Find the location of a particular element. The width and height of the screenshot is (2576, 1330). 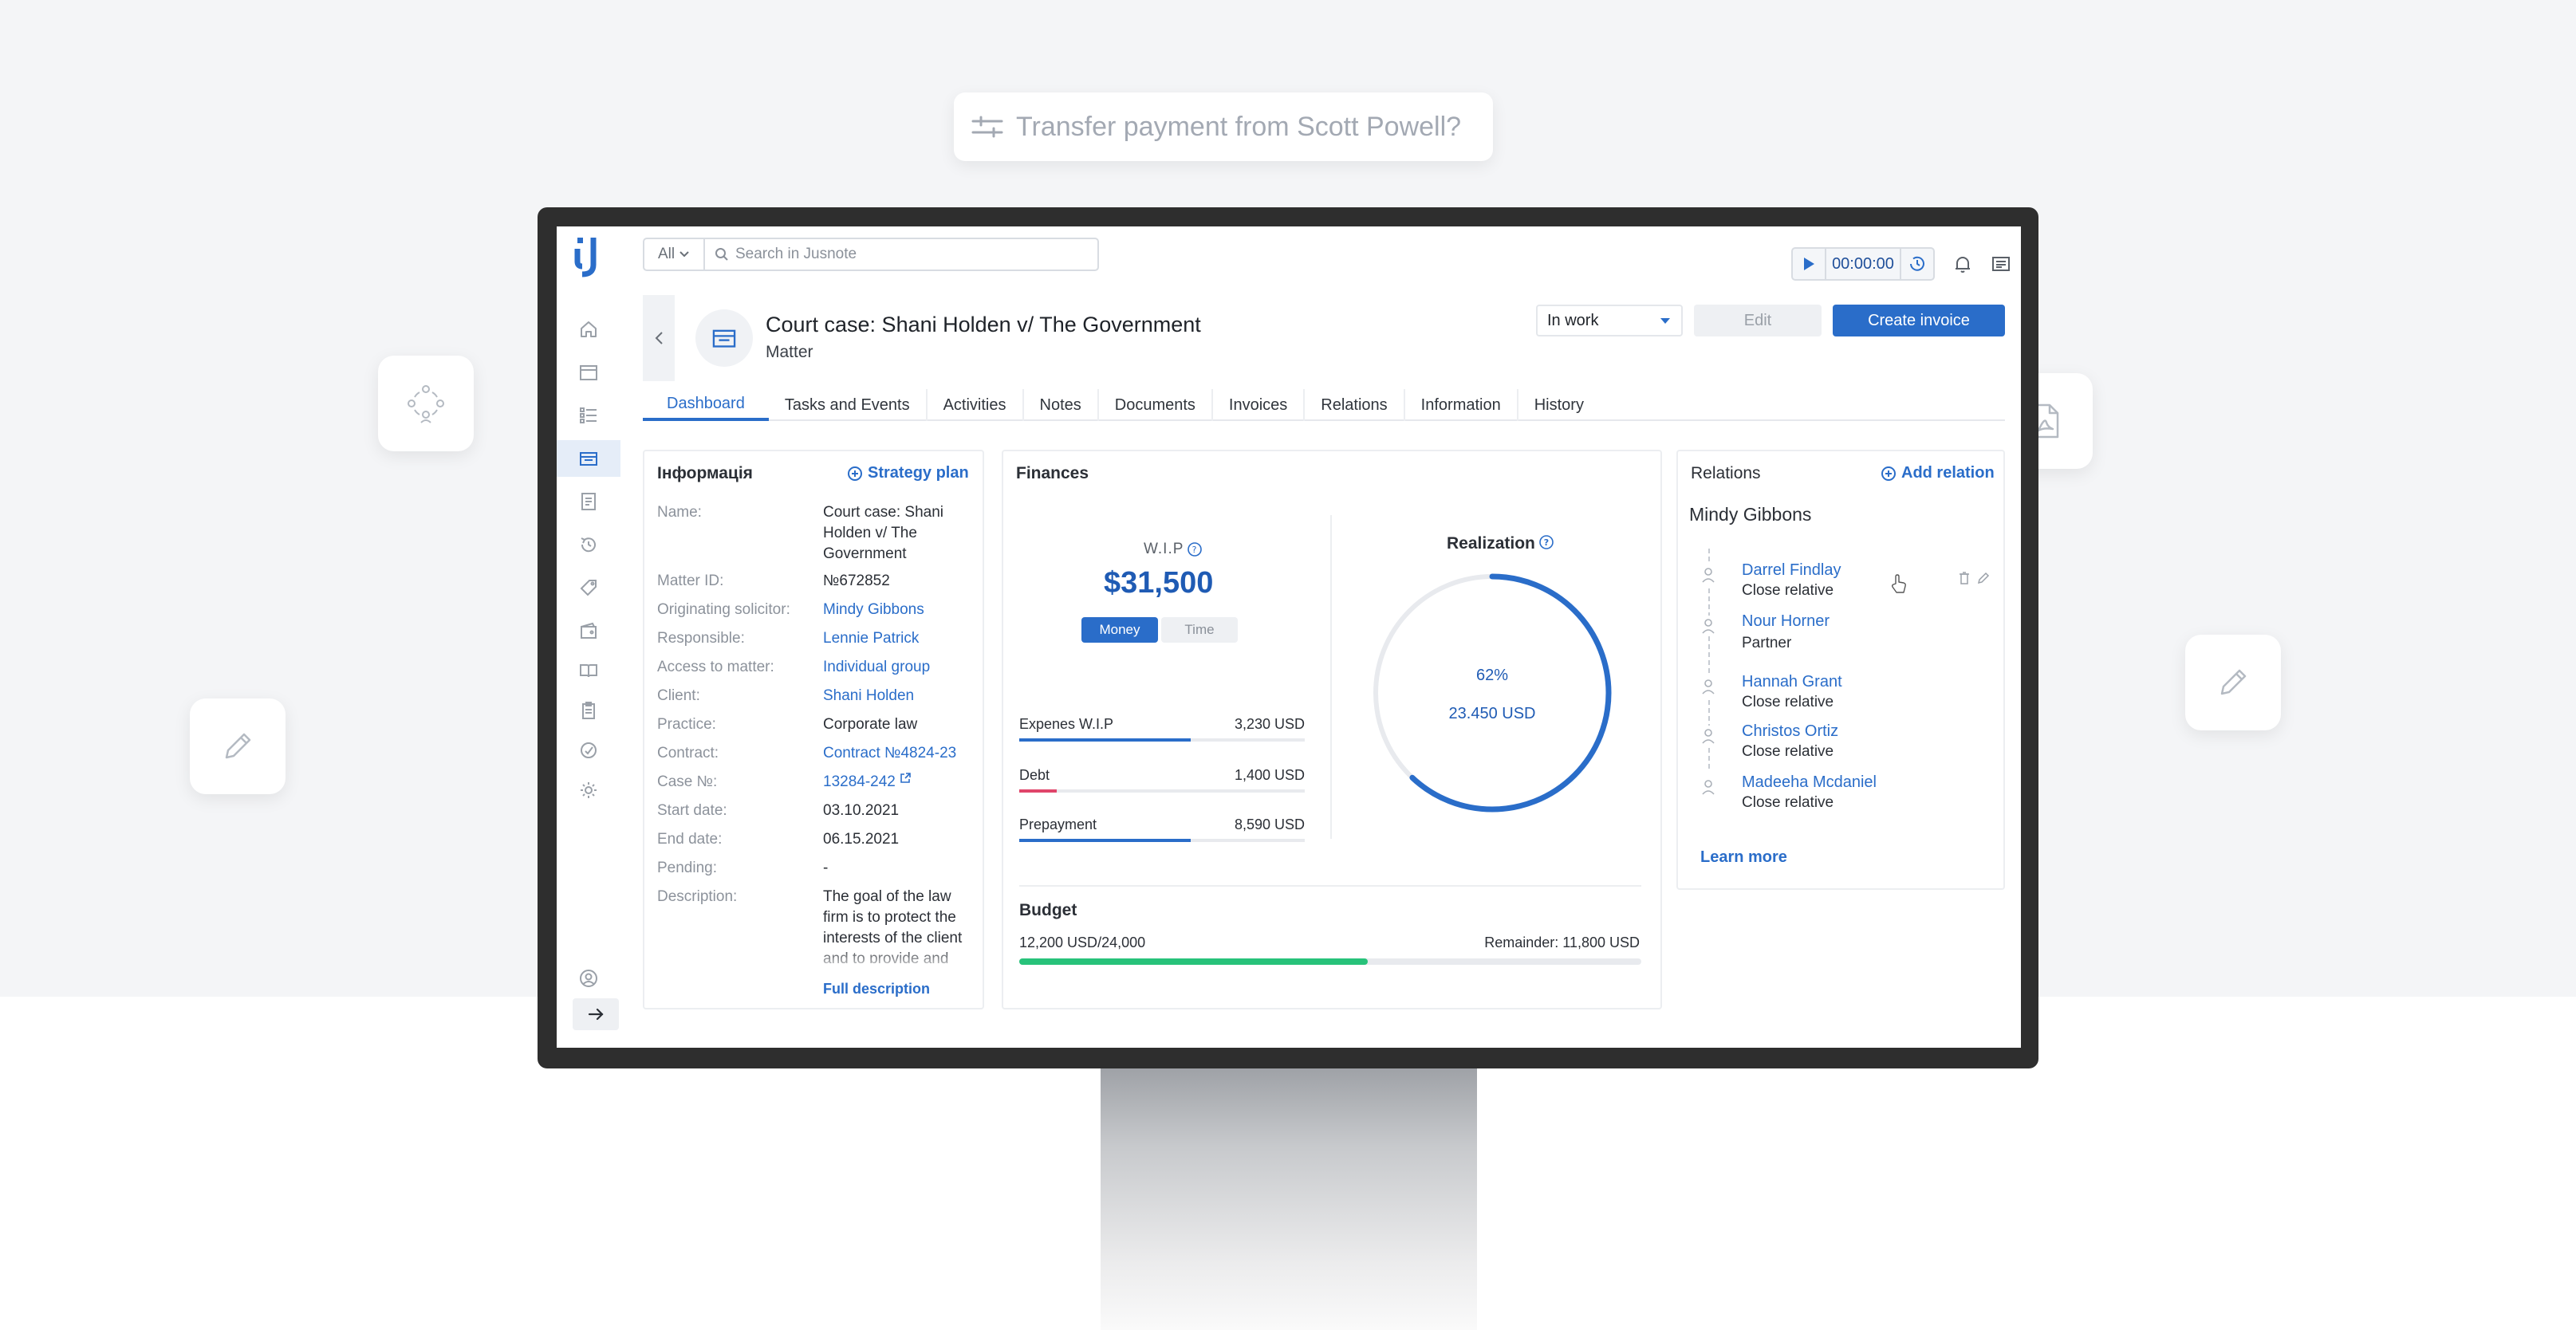

info-link: Shani Holden is located at coordinates (897, 696).